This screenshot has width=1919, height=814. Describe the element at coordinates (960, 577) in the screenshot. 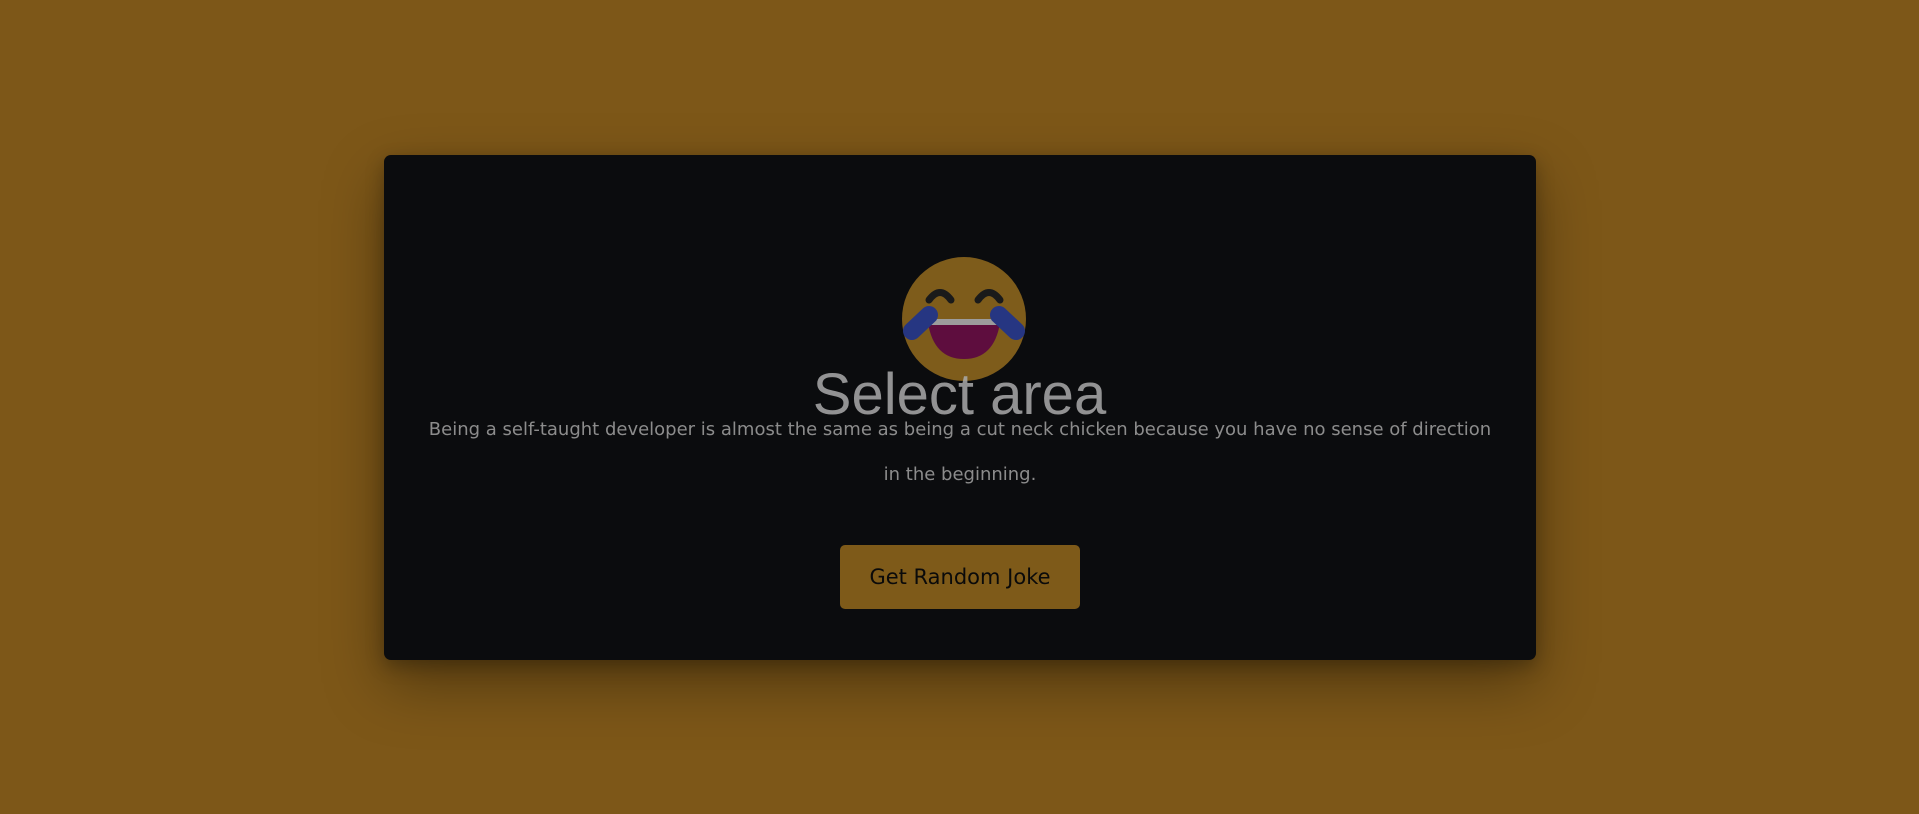

I see `get-random-joke-button: Get Random Joke` at that location.